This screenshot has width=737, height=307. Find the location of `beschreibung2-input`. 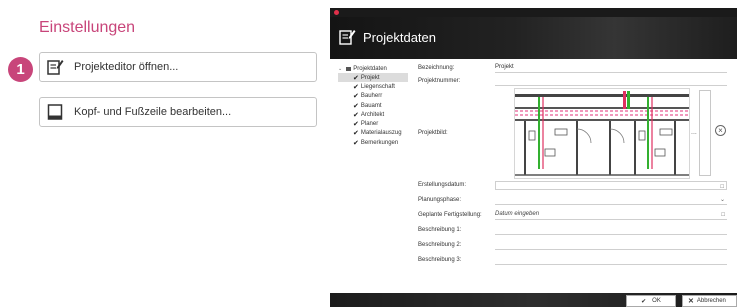

beschreibung2-input is located at coordinates (611, 245).